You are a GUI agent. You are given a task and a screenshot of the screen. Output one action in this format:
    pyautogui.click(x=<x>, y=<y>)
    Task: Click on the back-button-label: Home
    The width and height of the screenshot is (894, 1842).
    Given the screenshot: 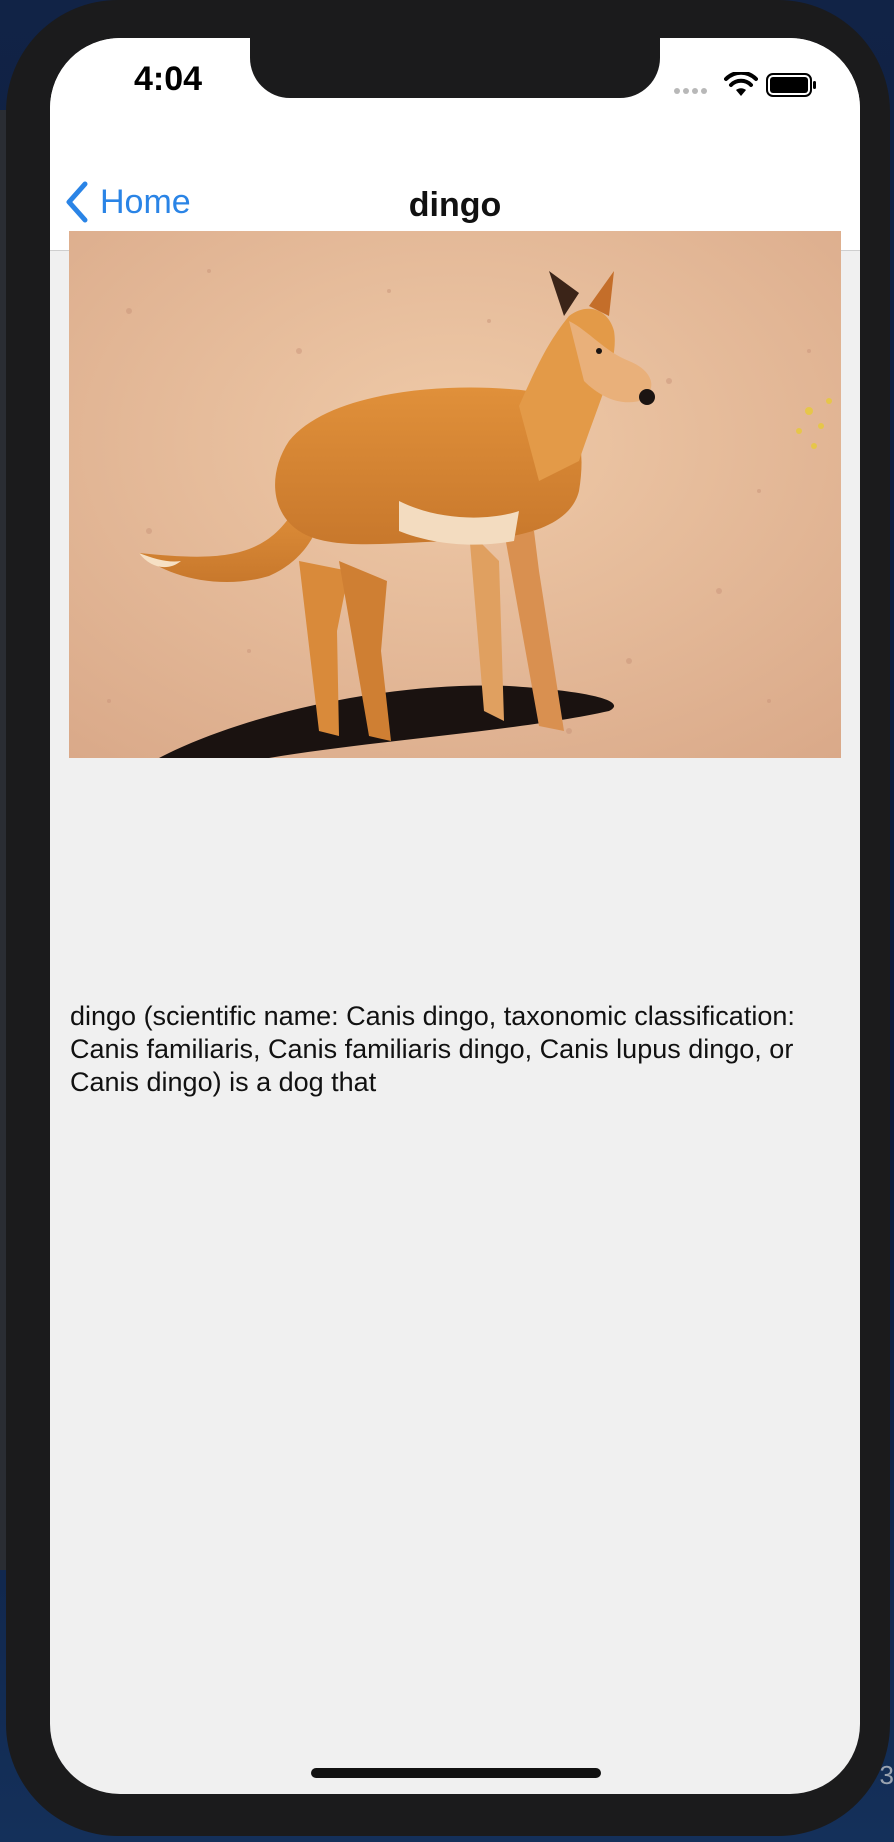 What is the action you would take?
    pyautogui.click(x=145, y=201)
    